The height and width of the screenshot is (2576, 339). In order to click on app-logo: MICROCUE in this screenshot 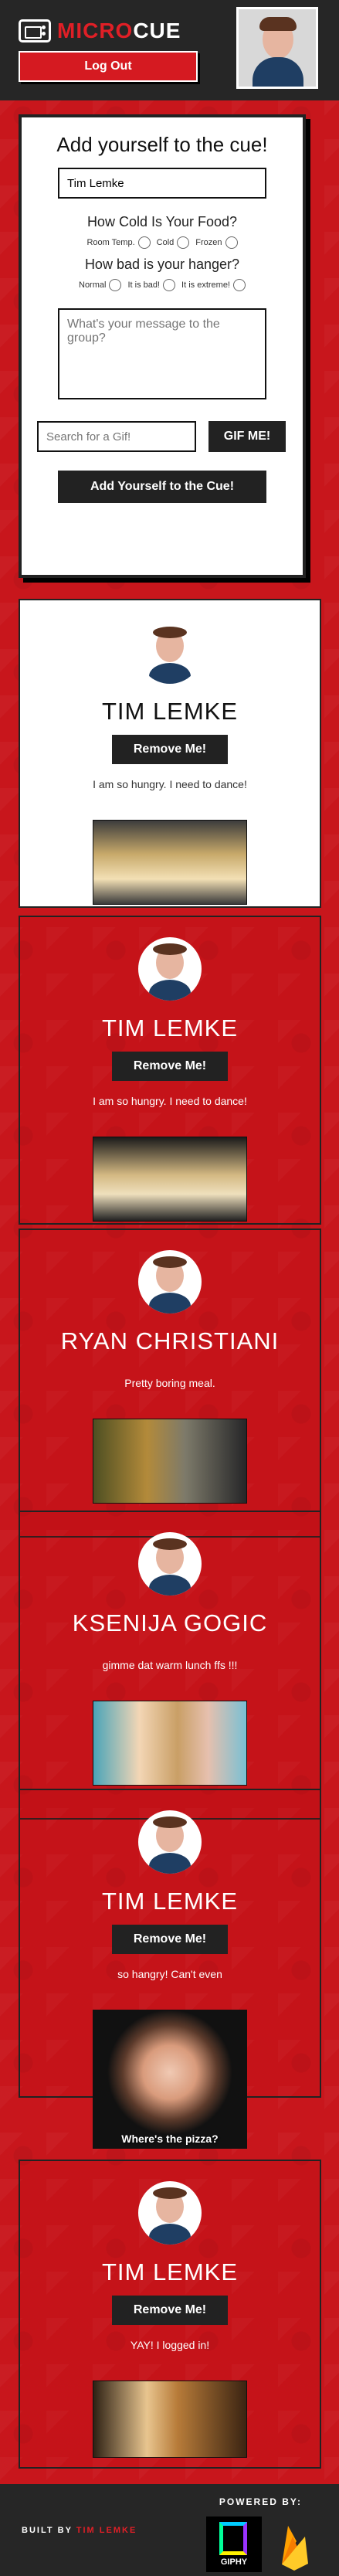, I will do `click(100, 30)`.